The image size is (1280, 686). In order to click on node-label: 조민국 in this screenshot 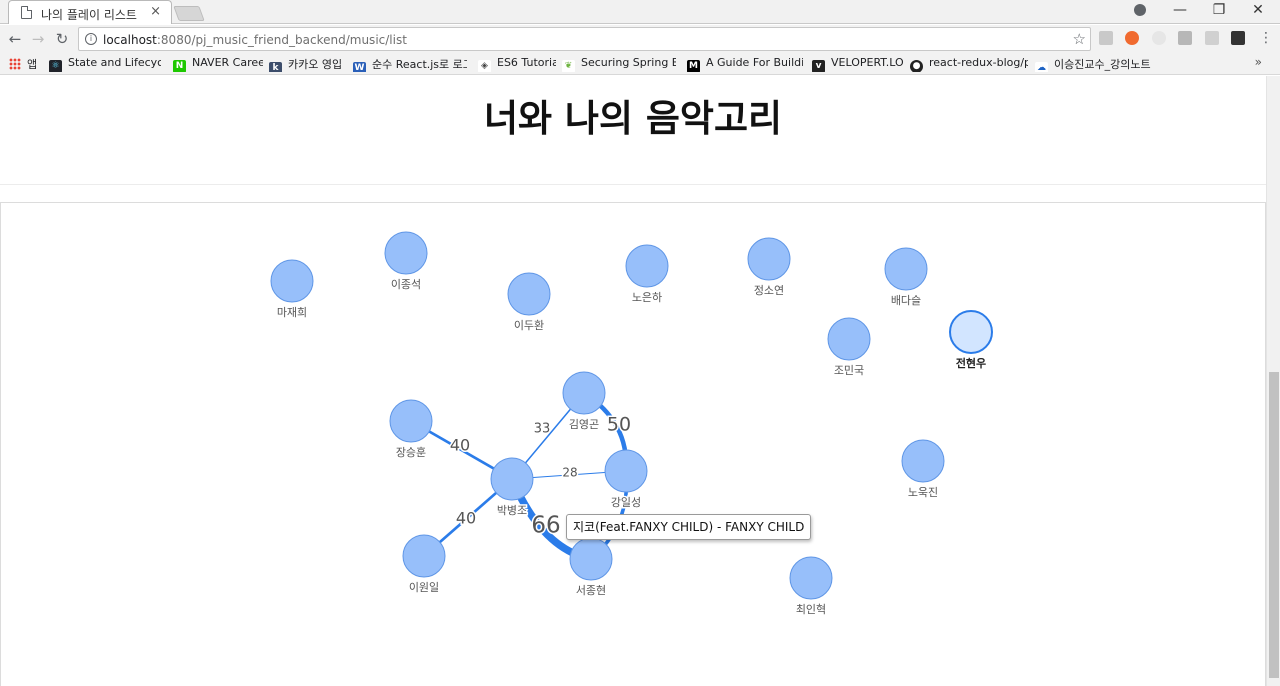, I will do `click(849, 370)`.